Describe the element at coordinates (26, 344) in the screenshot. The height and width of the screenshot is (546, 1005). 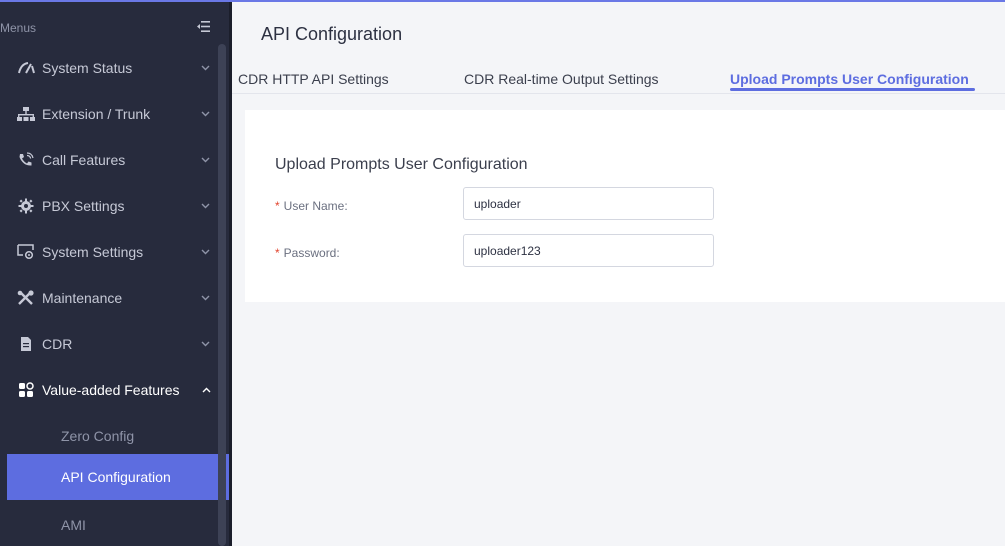
I see `document-icon` at that location.